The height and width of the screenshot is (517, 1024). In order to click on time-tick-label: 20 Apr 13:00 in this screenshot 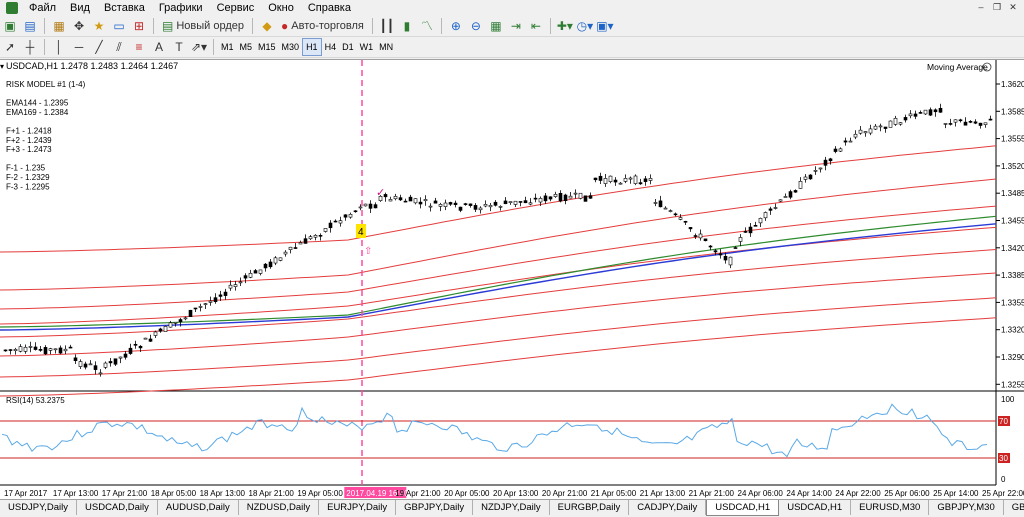, I will do `click(516, 493)`.